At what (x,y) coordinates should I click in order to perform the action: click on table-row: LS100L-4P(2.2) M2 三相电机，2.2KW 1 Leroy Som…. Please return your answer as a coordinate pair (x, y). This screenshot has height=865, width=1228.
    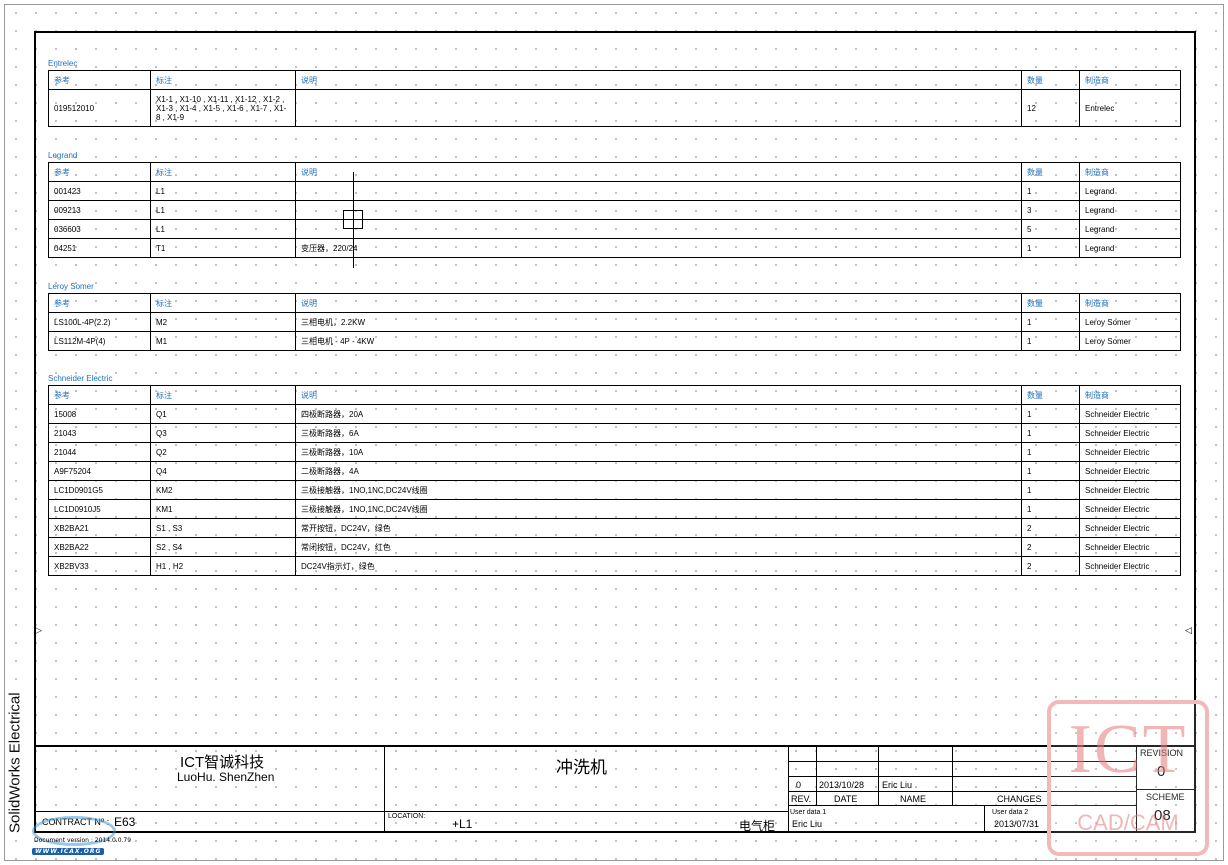
    Looking at the image, I should click on (614, 322).